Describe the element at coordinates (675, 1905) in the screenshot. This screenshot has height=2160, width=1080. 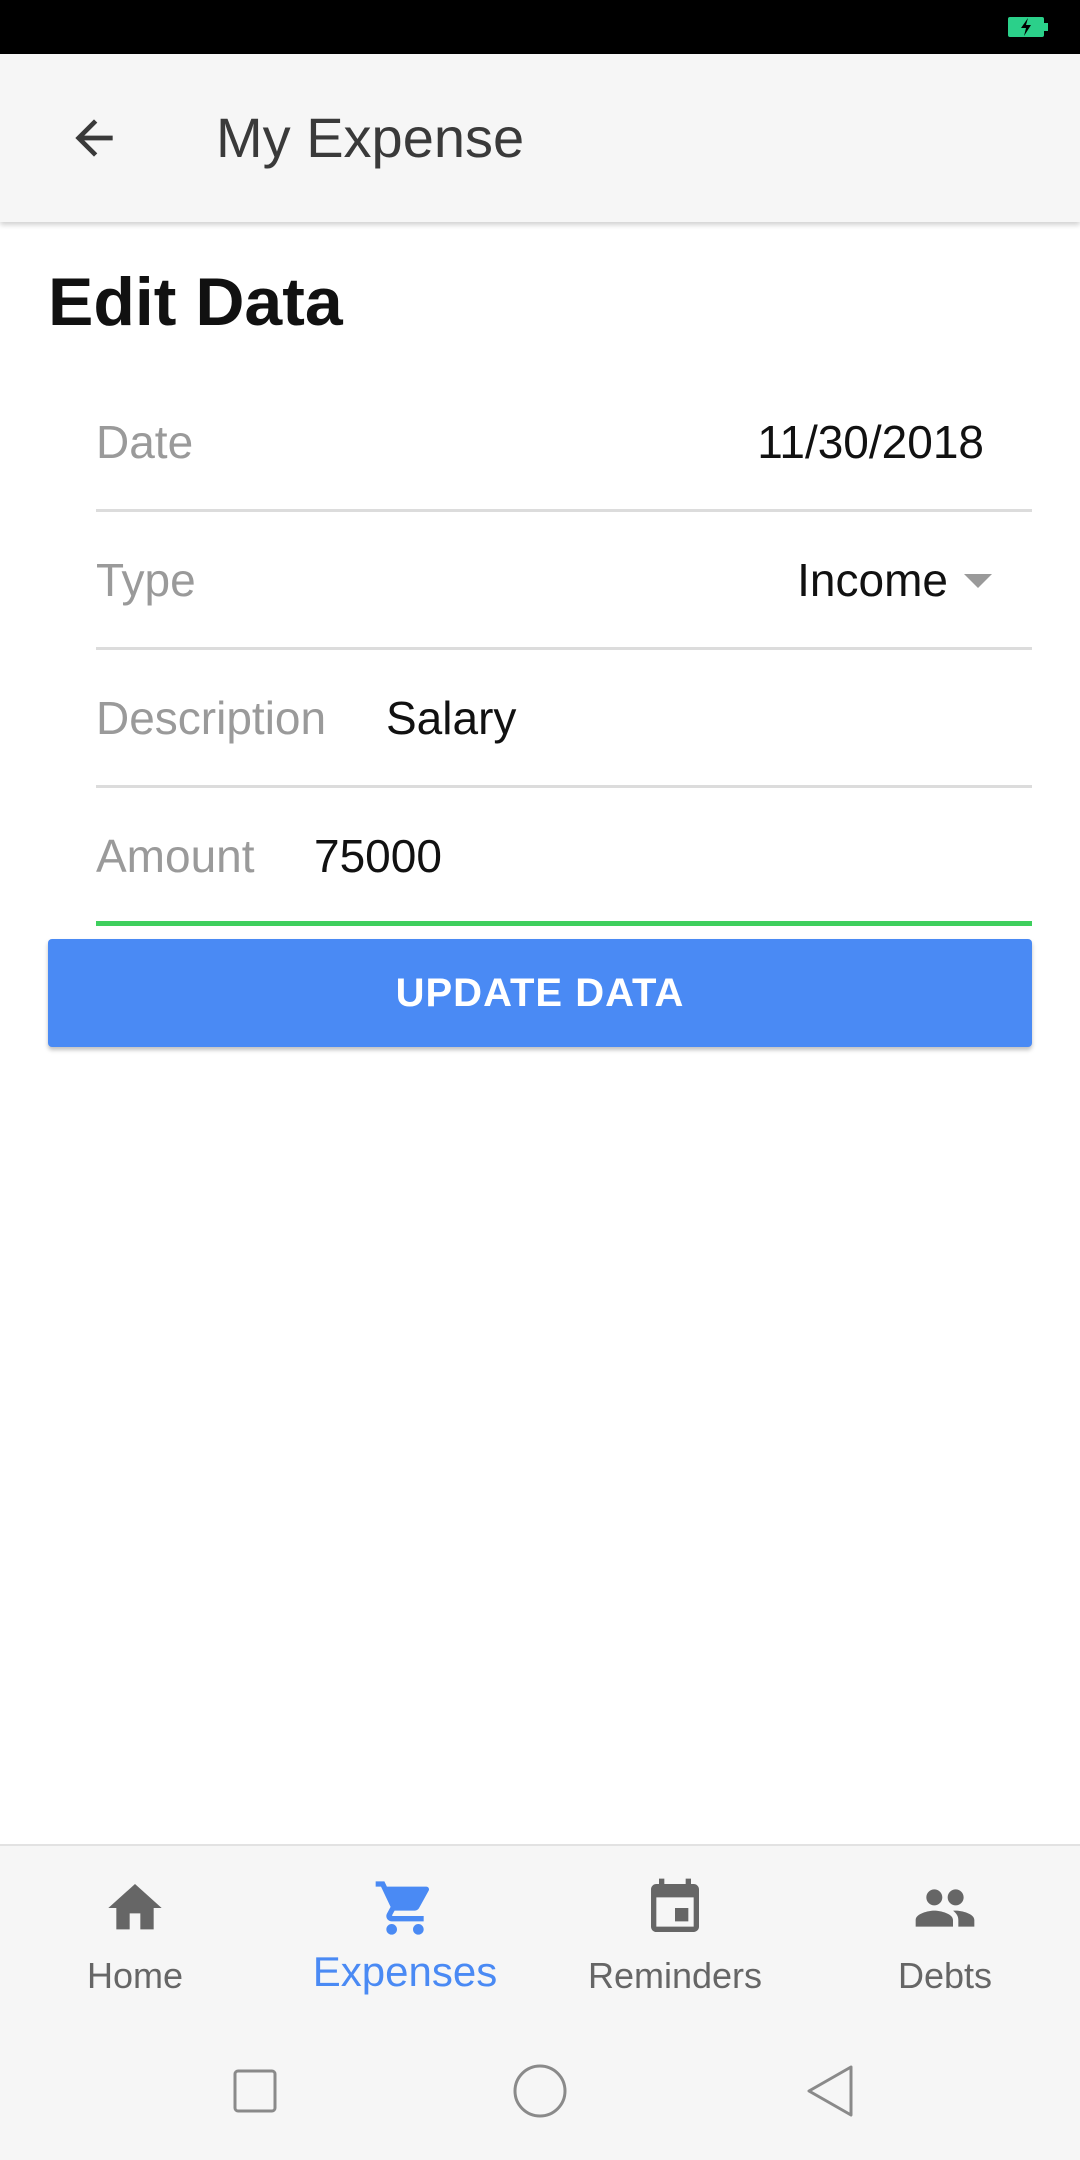
I see `calendar-icon` at that location.